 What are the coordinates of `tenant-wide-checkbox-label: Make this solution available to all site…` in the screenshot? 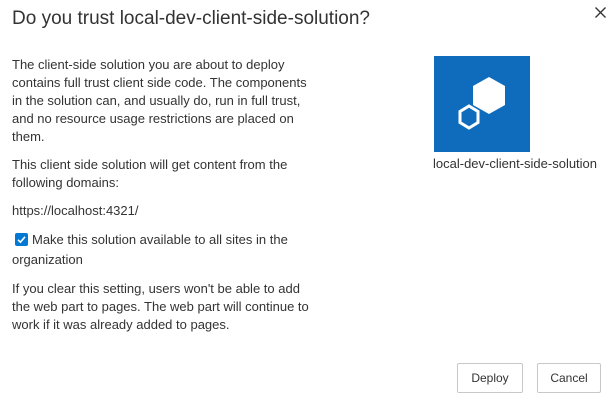 It's located at (150, 249).